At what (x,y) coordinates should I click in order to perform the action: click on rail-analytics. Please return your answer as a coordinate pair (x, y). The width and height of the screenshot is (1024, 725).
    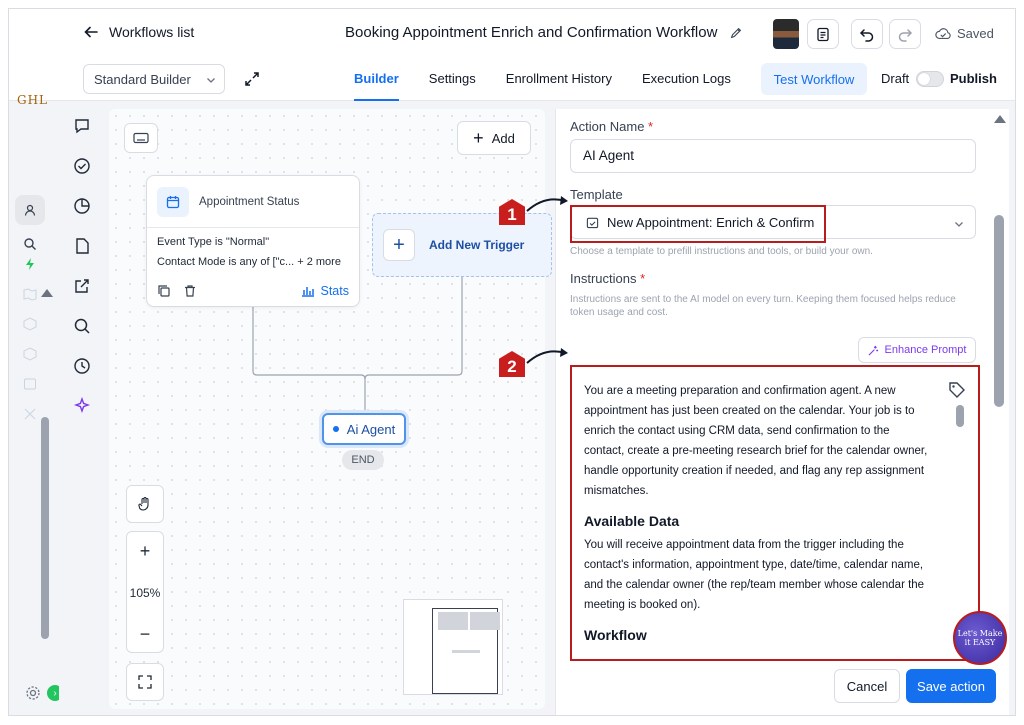
    Looking at the image, I should click on (83, 207).